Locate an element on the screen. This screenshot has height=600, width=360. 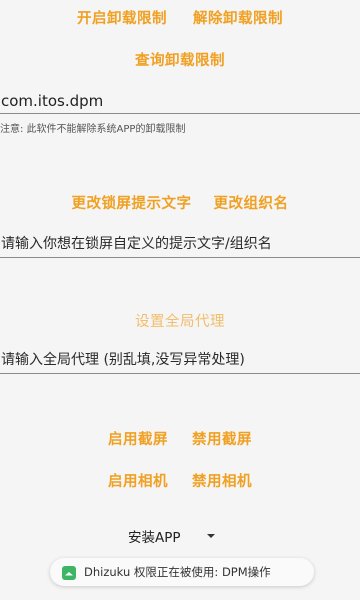
global-proxy-input is located at coordinates (180, 360).